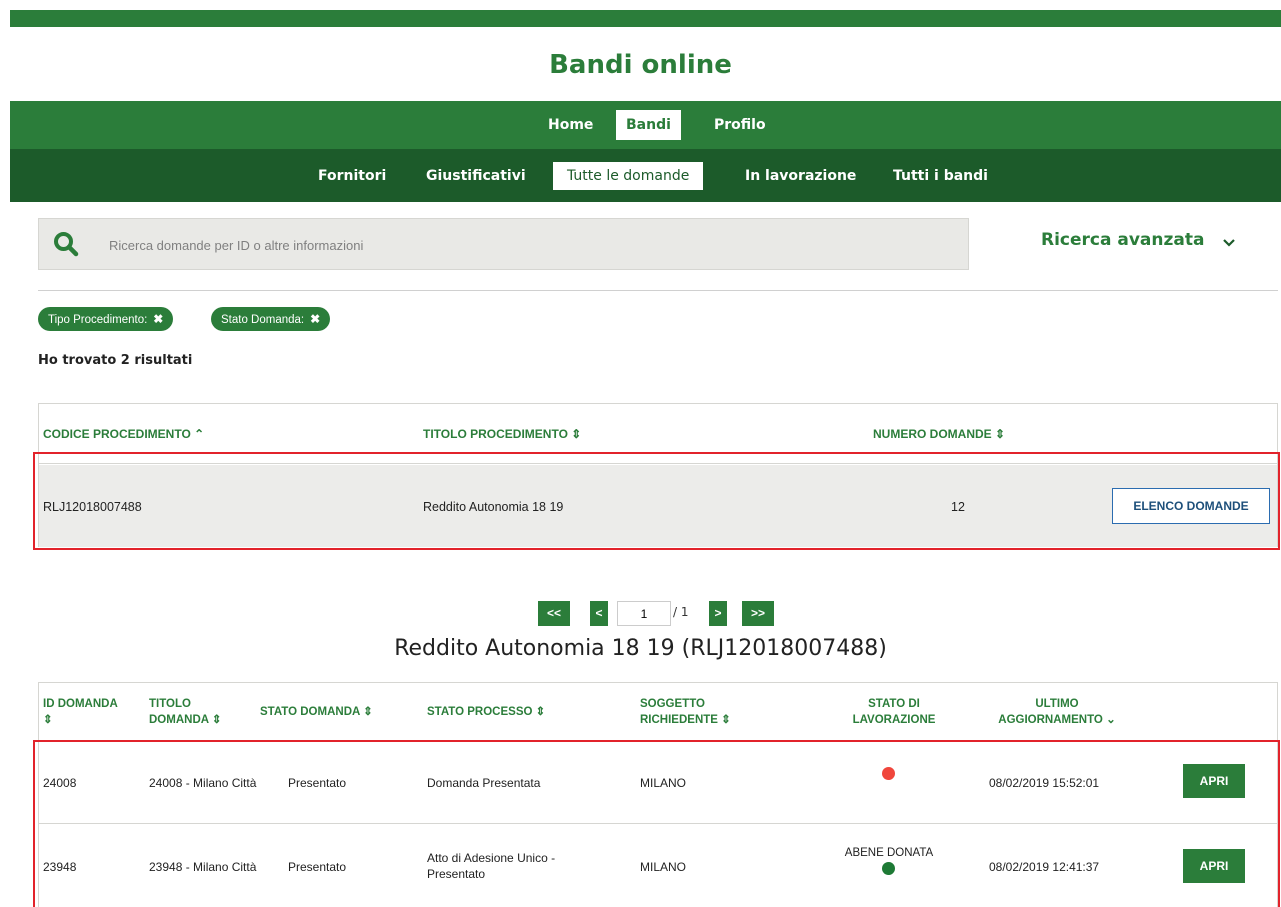 The image size is (1281, 907). I want to click on column-header-codice: CODICE PROCEDIMENTO ⌃, so click(123, 434).